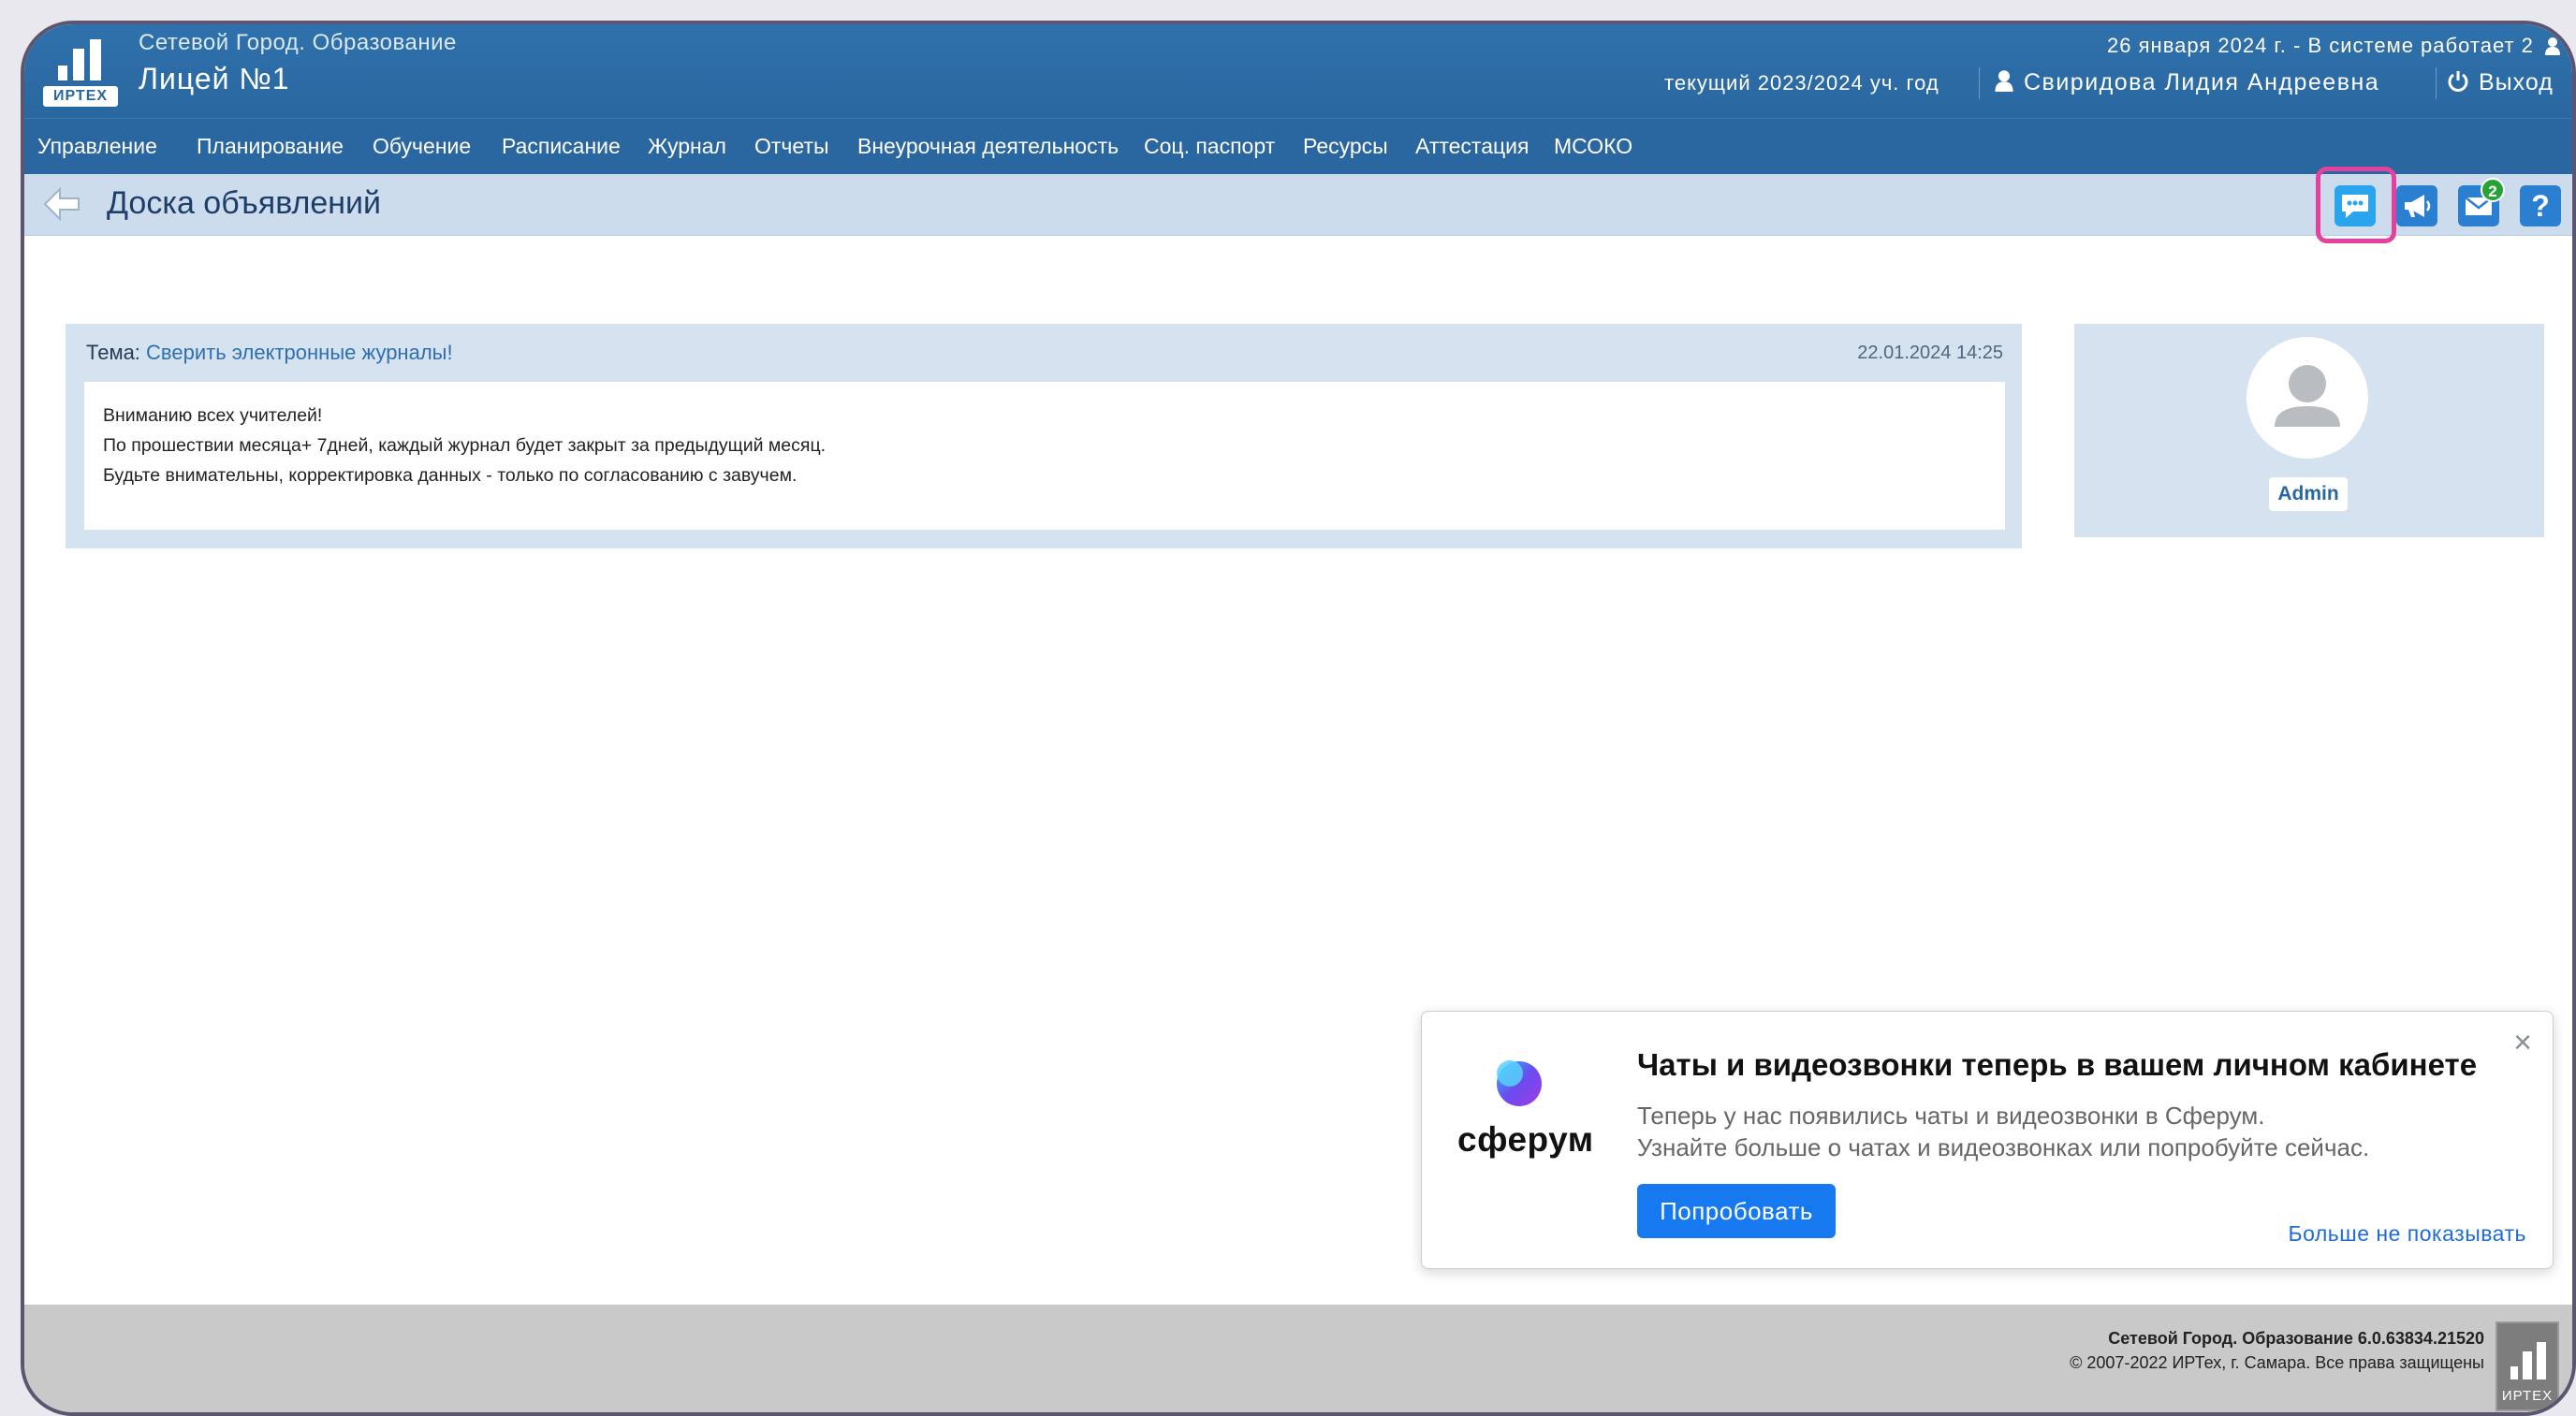 Image resolution: width=2576 pixels, height=1416 pixels. I want to click on logo-label: ИРТЕХ, so click(80, 96).